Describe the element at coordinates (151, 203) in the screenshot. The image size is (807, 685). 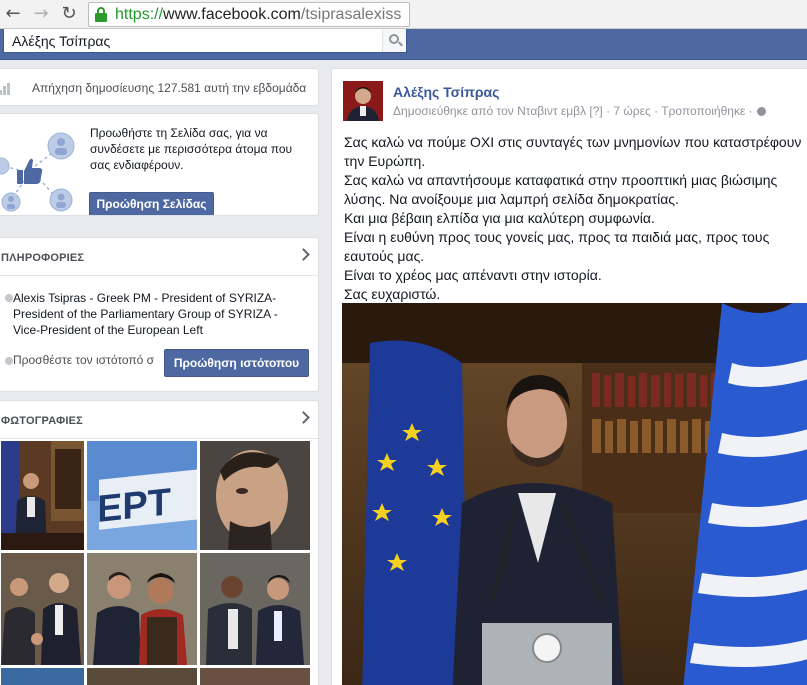
I see `promote-page-button: Προώθηση Σελίδας` at that location.